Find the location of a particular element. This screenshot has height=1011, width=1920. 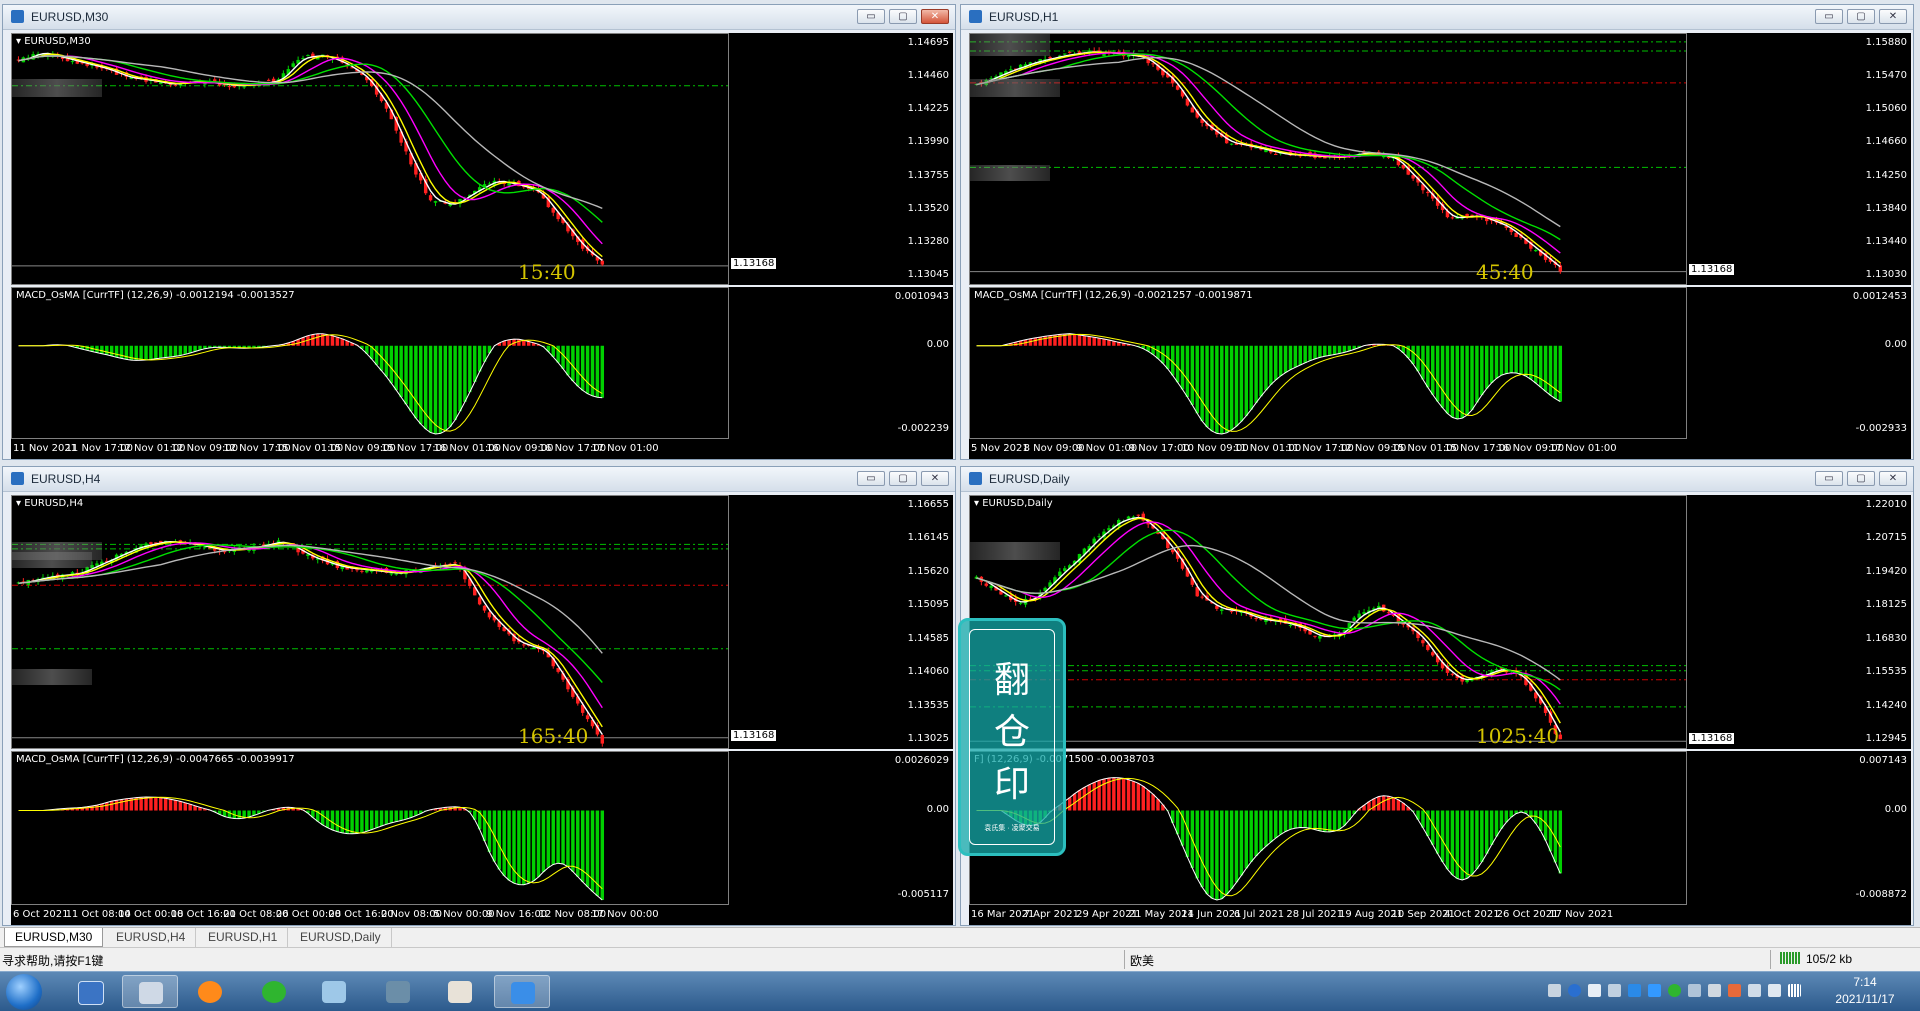

taskbar-notepad is located at coordinates (334, 991).